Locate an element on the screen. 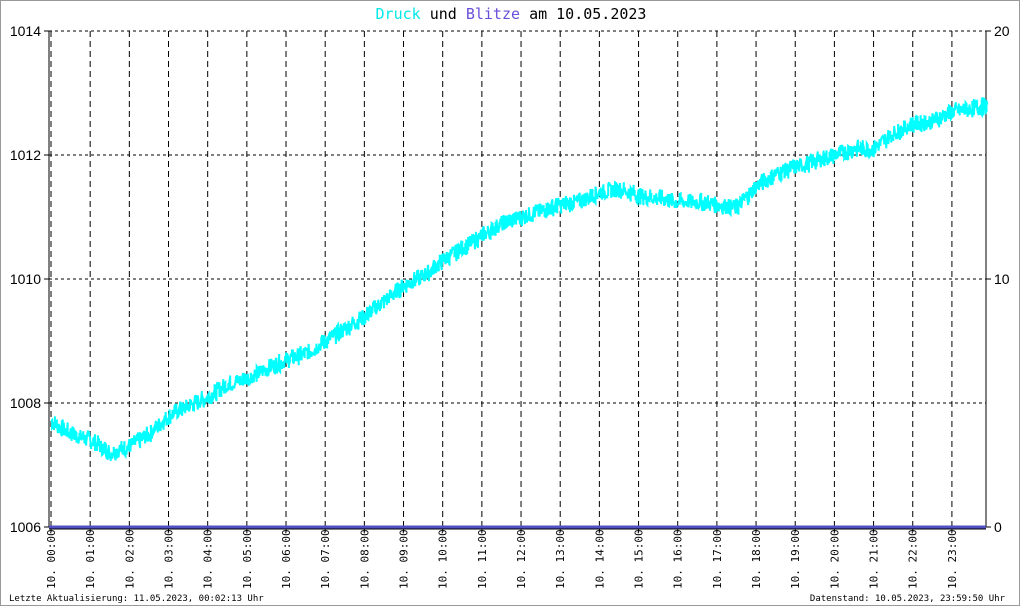  x-tick-label: 10. 18:00 is located at coordinates (756, 559).